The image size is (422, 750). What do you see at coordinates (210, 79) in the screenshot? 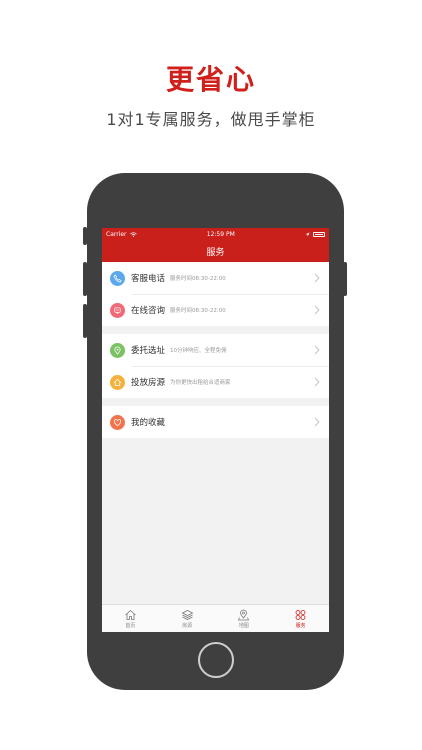
I see `promo-headline: 更省心` at bounding box center [210, 79].